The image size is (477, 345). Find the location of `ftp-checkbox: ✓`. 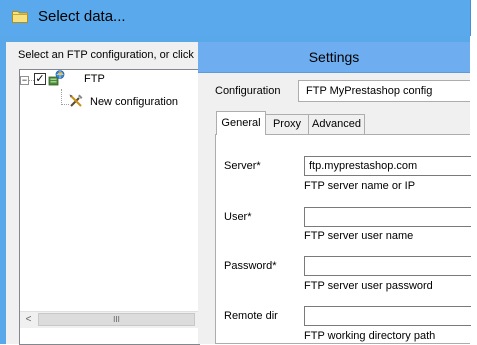

ftp-checkbox: ✓ is located at coordinates (40, 79).